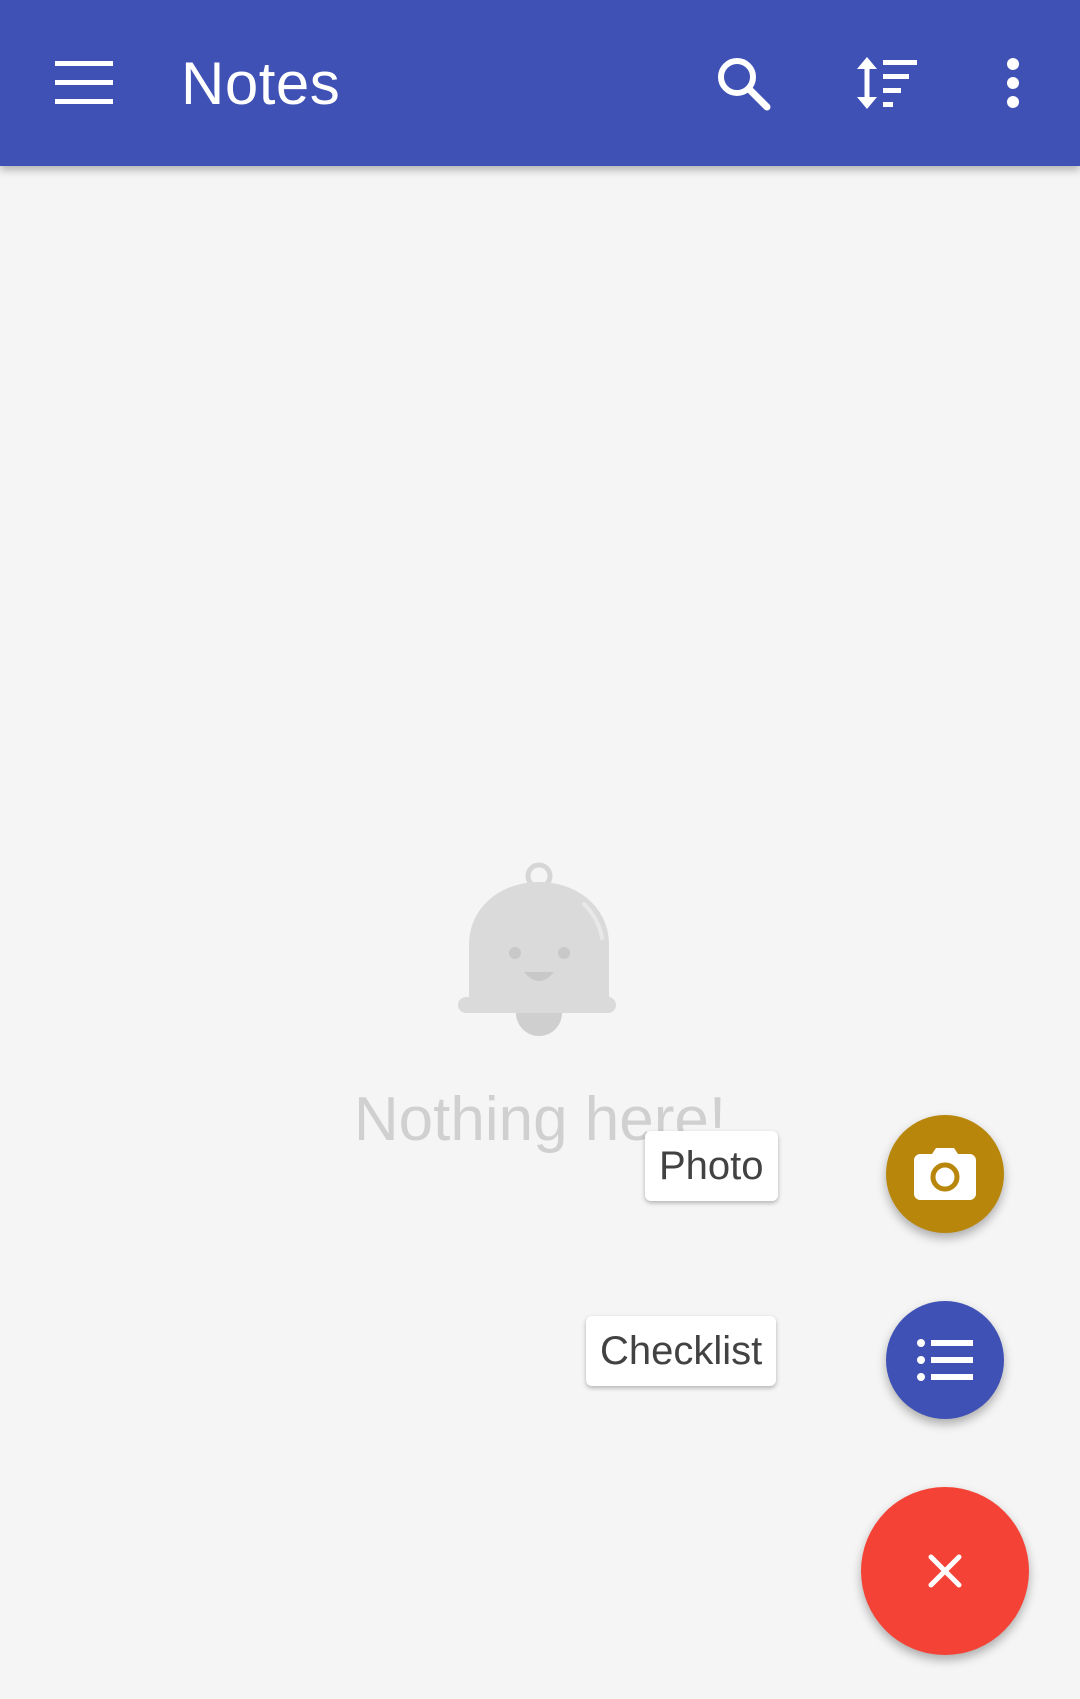  Describe the element at coordinates (261, 83) in the screenshot. I see `page-title: Notes` at that location.